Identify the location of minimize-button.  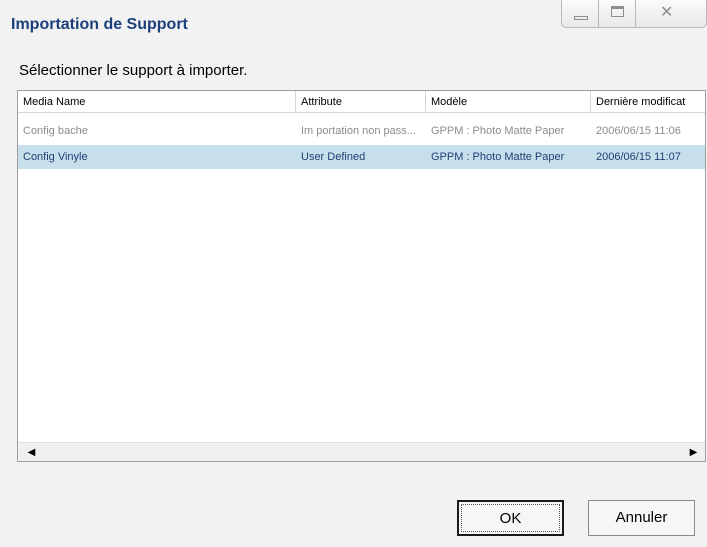
(579, 14).